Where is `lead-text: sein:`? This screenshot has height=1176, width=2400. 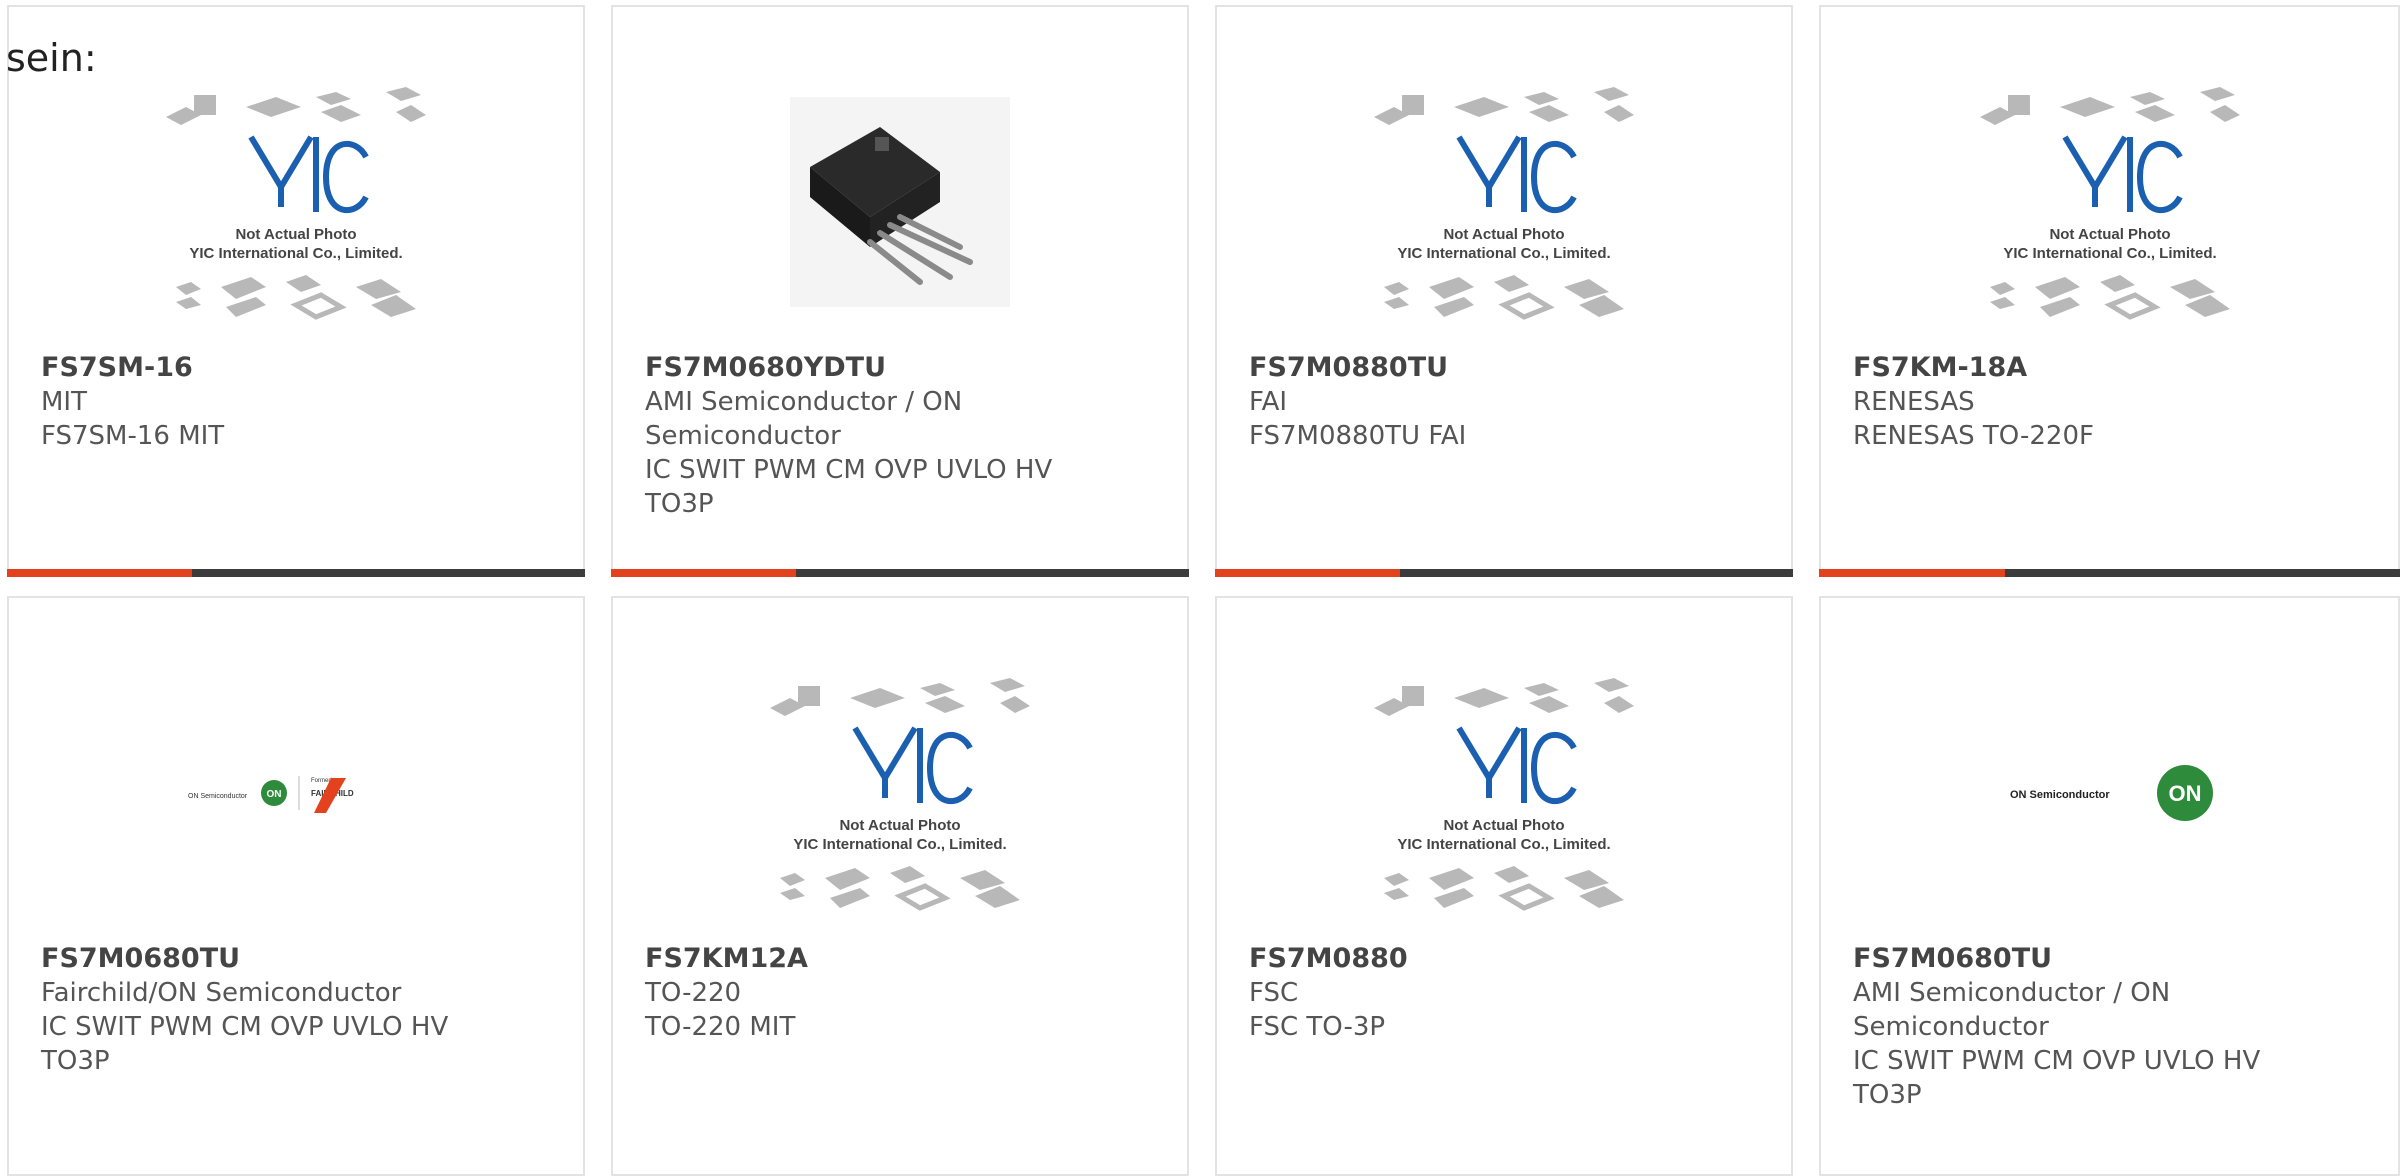
lead-text: sein: is located at coordinates (51, 58).